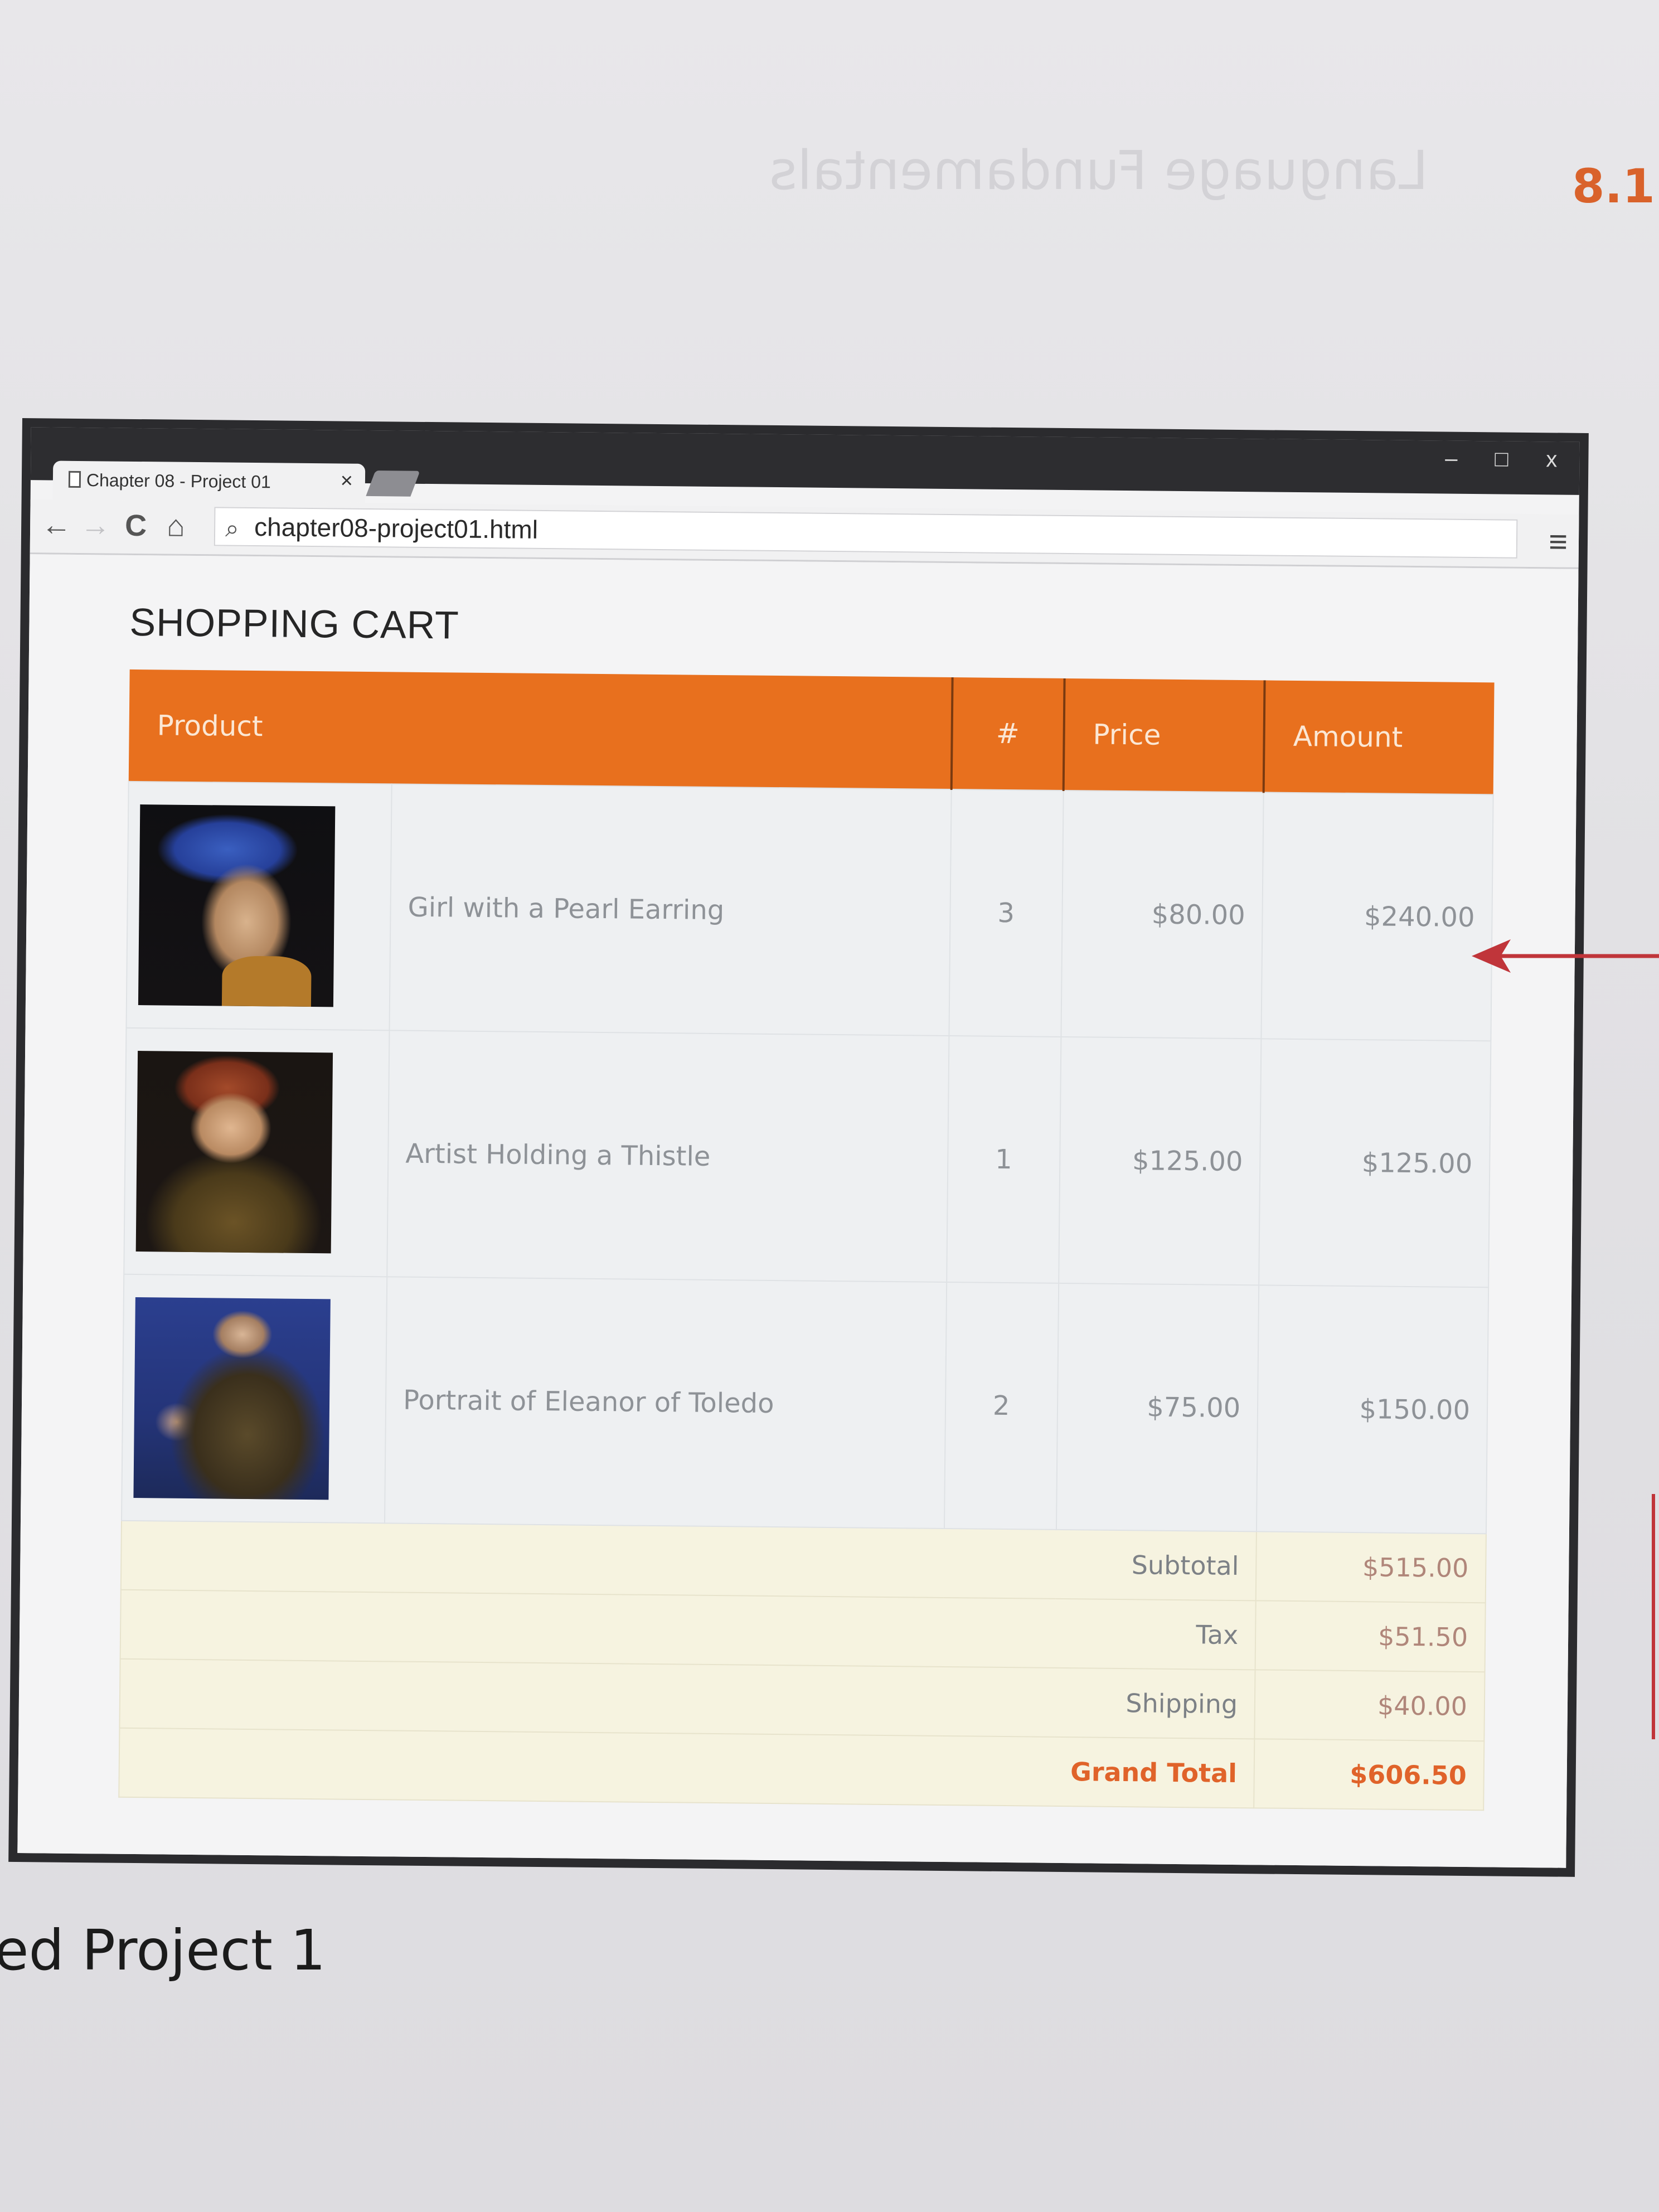 This screenshot has width=1659, height=2212. I want to click on browser-tab: Chapter 08 - Project 01 ×, so click(209, 482).